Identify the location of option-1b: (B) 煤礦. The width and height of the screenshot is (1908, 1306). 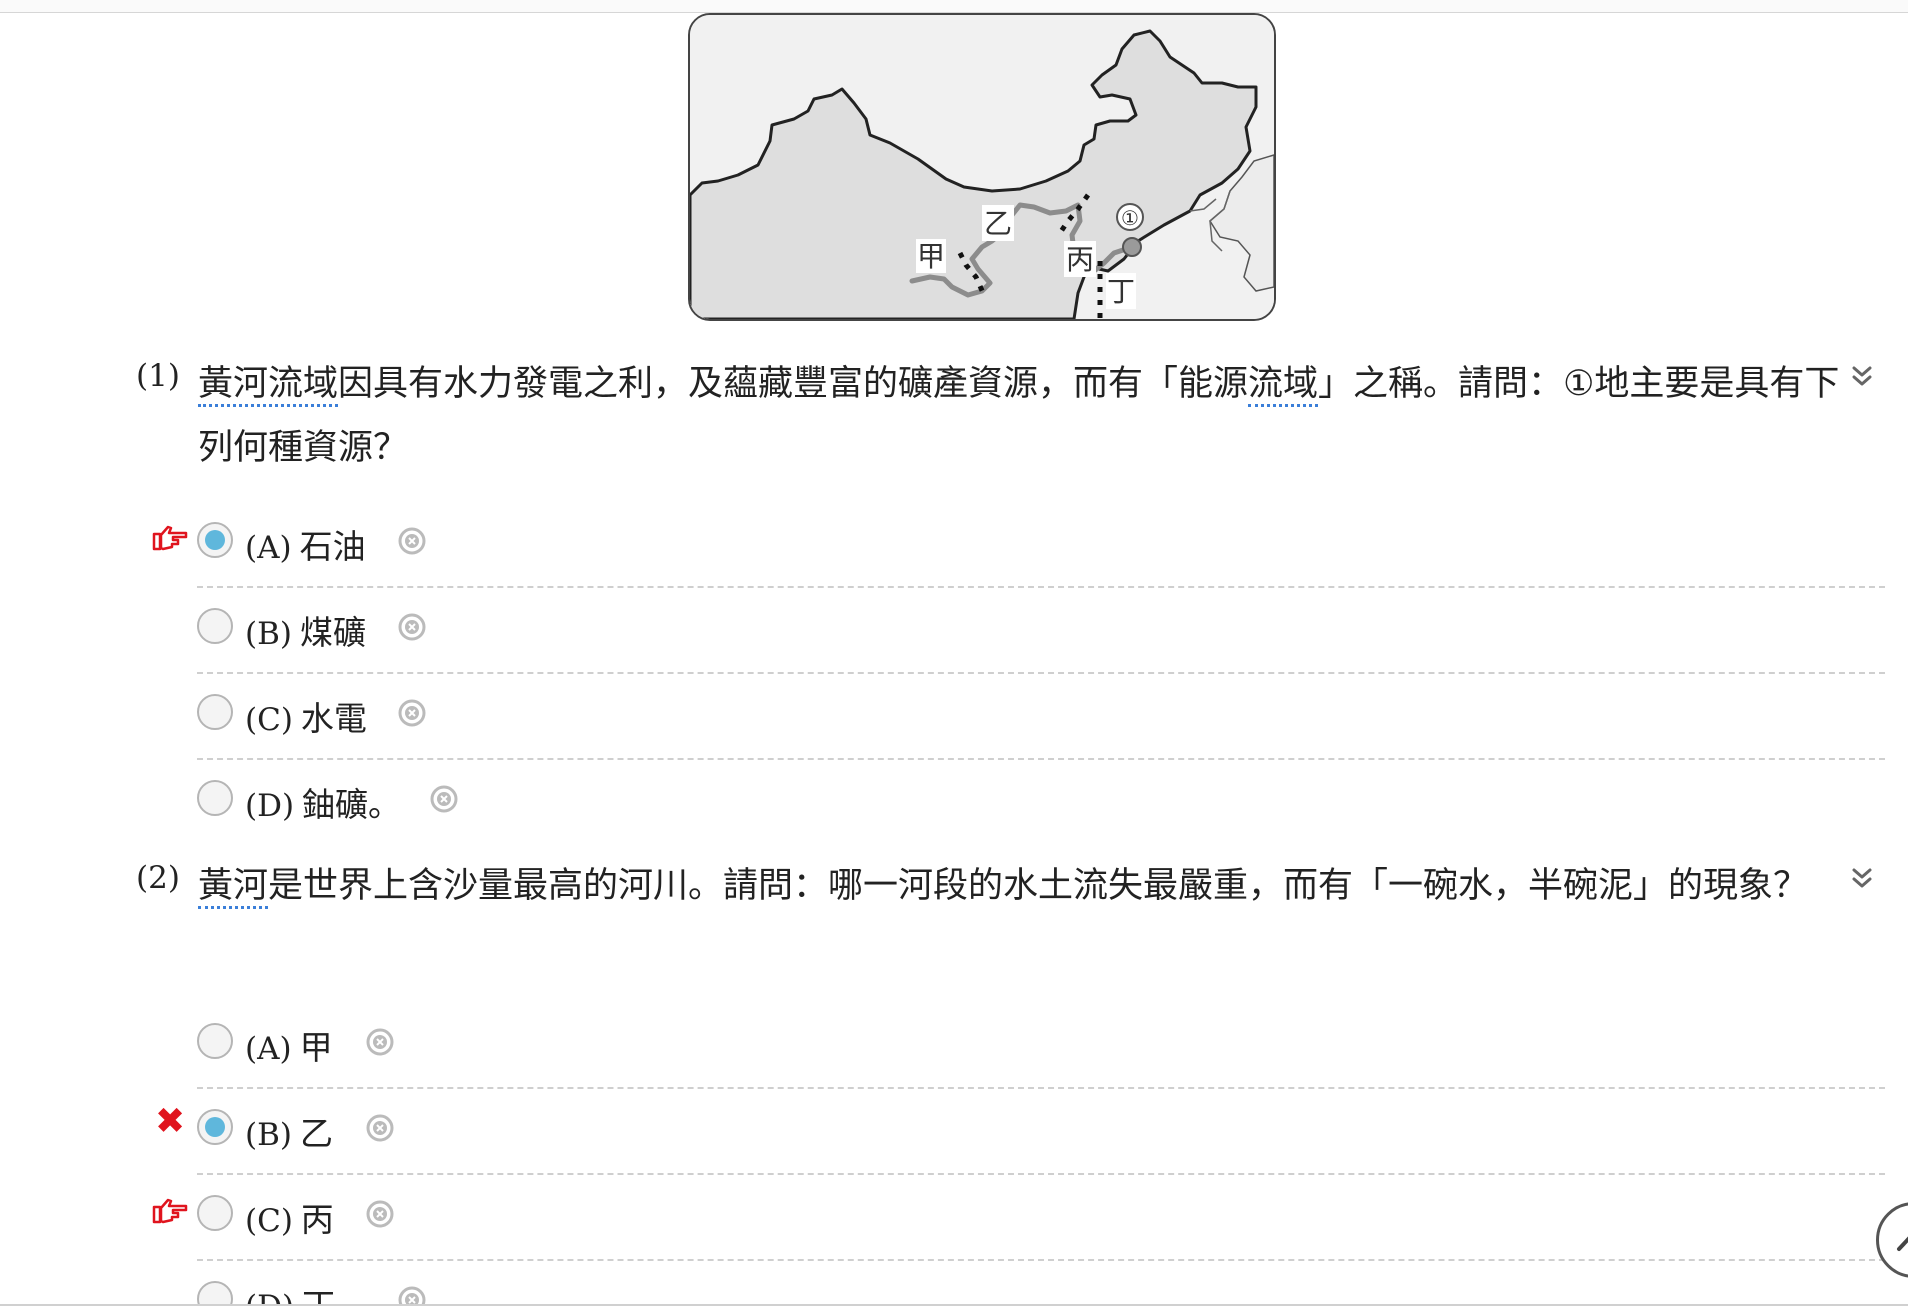
(1041, 630).